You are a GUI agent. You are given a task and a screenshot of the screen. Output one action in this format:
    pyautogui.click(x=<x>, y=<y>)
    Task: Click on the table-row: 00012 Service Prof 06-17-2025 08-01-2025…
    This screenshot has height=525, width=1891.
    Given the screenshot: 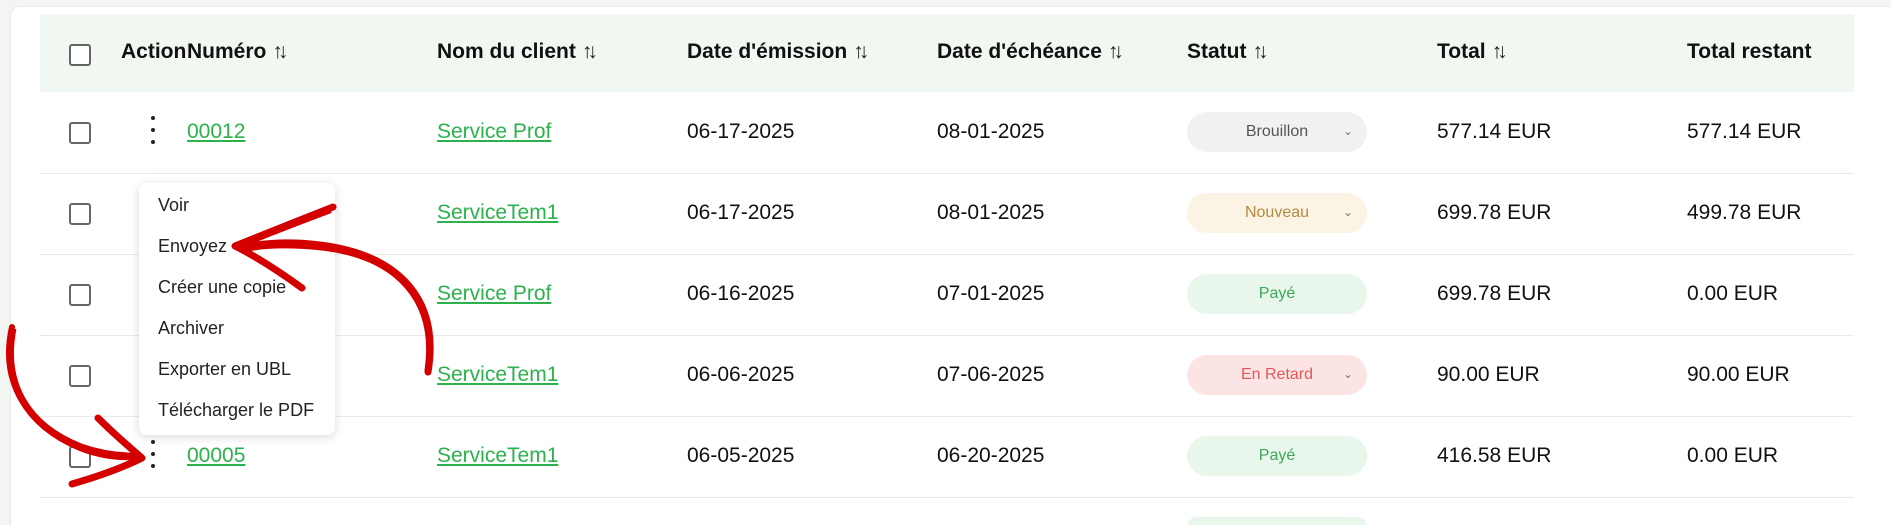 What is the action you would take?
    pyautogui.click(x=947, y=133)
    